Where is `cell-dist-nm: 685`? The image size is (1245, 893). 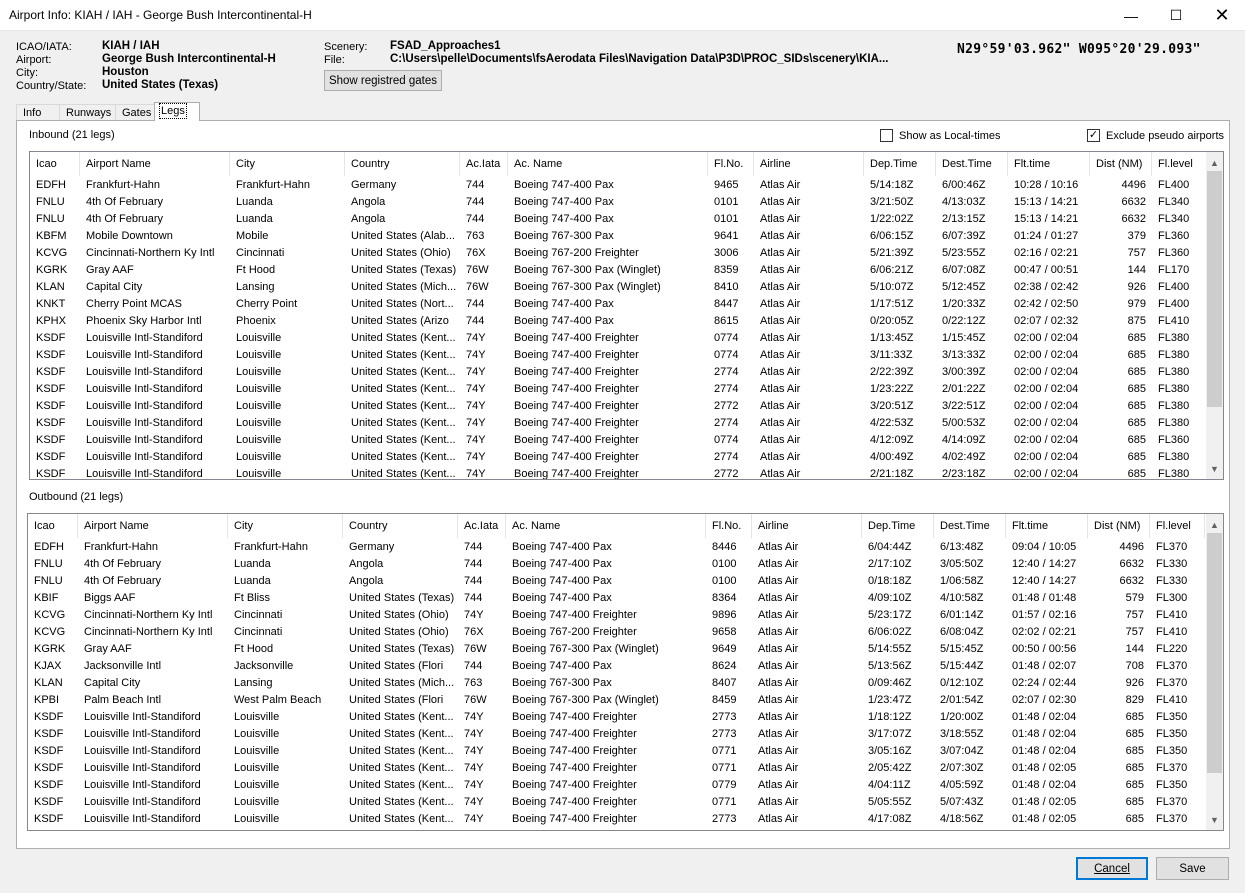
cell-dist-nm: 685 is located at coordinates (1136, 338).